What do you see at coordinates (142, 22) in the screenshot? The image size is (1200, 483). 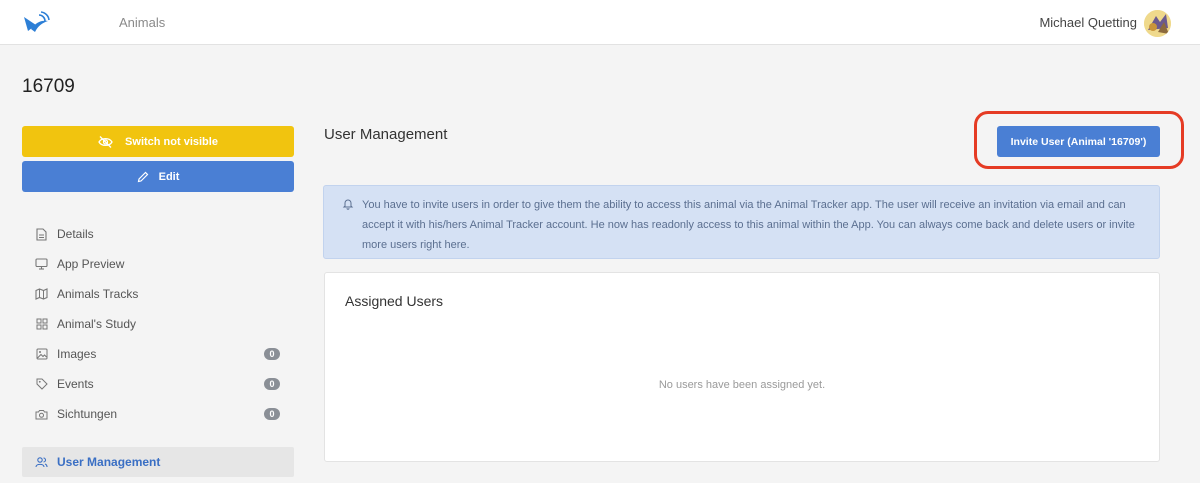 I see `nav-link-animals: Animals` at bounding box center [142, 22].